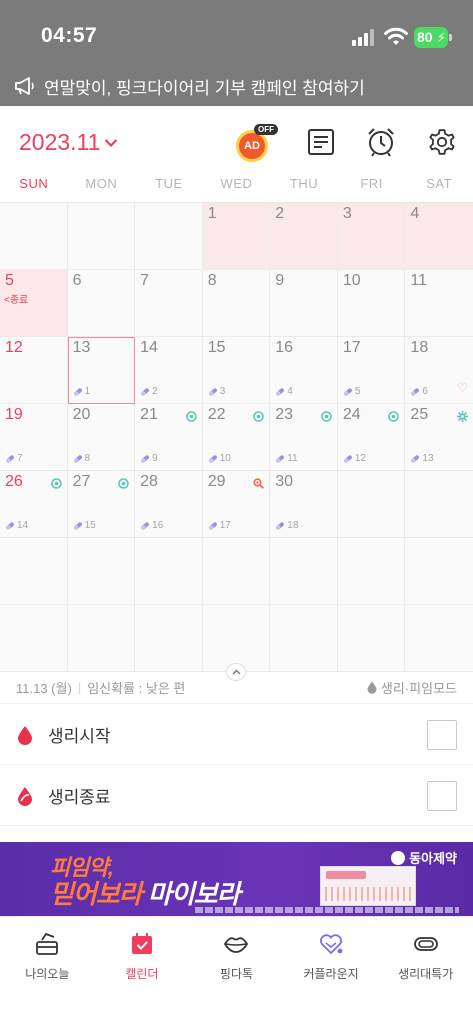  Describe the element at coordinates (331, 944) in the screenshot. I see `couple-heart-icon` at that location.